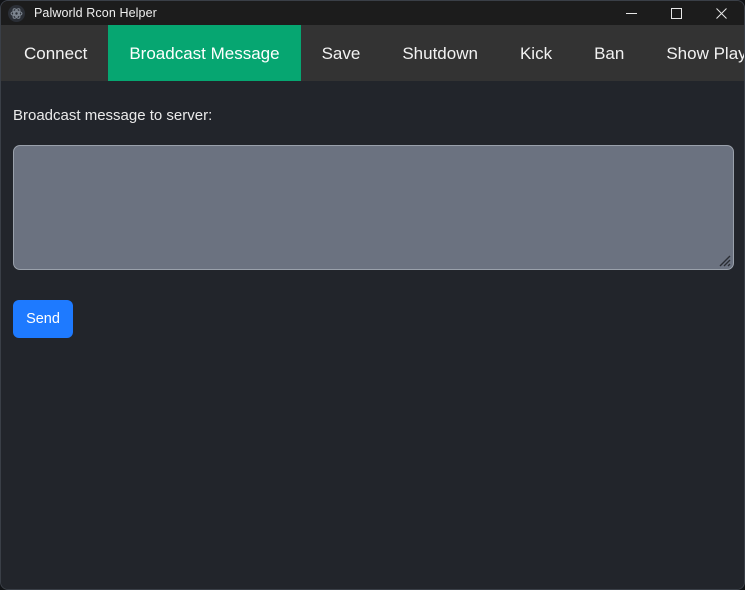 This screenshot has width=745, height=590. I want to click on minimize-button, so click(631, 13).